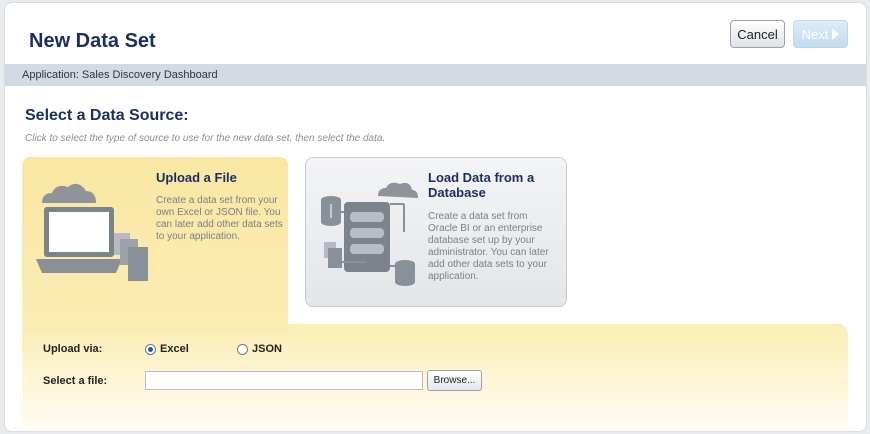 This screenshot has height=434, width=870. What do you see at coordinates (284, 380) in the screenshot?
I see `file-path-input` at bounding box center [284, 380].